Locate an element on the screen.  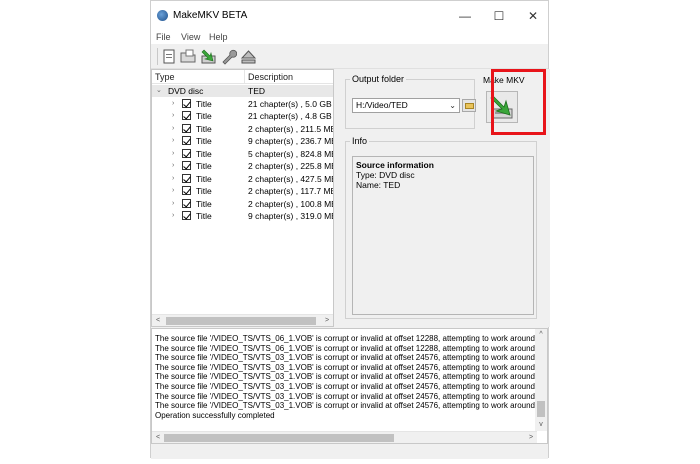
tree-cell-description: 2 chapter(s) , 100.8 MB is located at coordinates (291, 203).